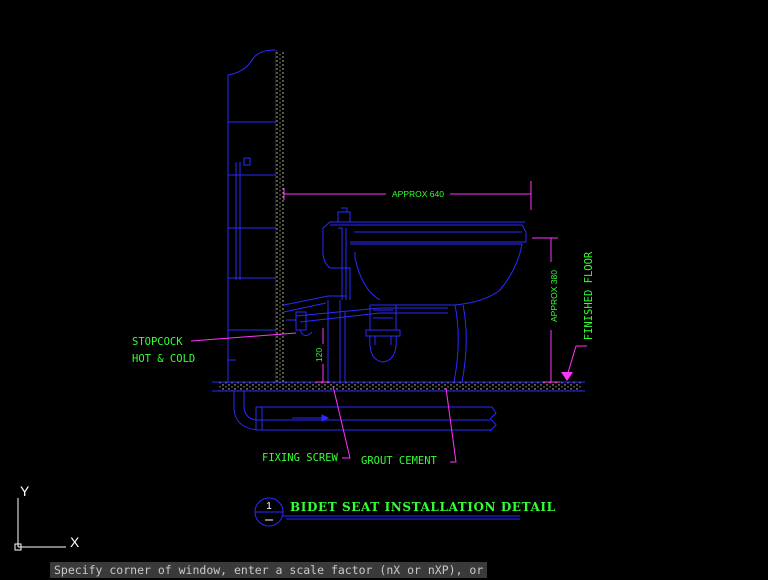 This screenshot has height=580, width=768. Describe the element at coordinates (269, 506) in the screenshot. I see `detail-number: 1` at that location.